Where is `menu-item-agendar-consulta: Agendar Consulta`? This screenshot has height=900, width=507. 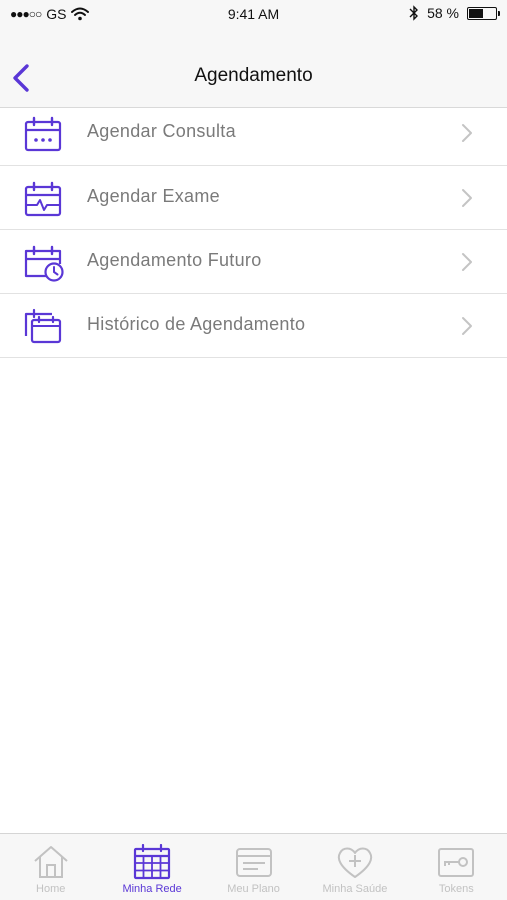 menu-item-agendar-consulta: Agendar Consulta is located at coordinates (253, 133).